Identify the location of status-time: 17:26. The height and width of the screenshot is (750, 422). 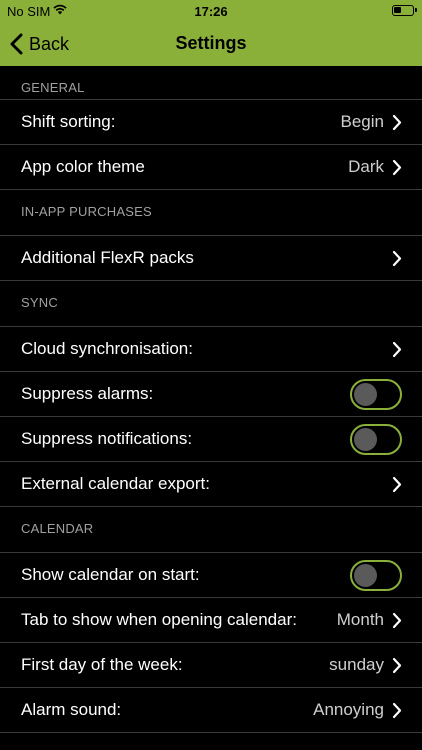
(211, 11).